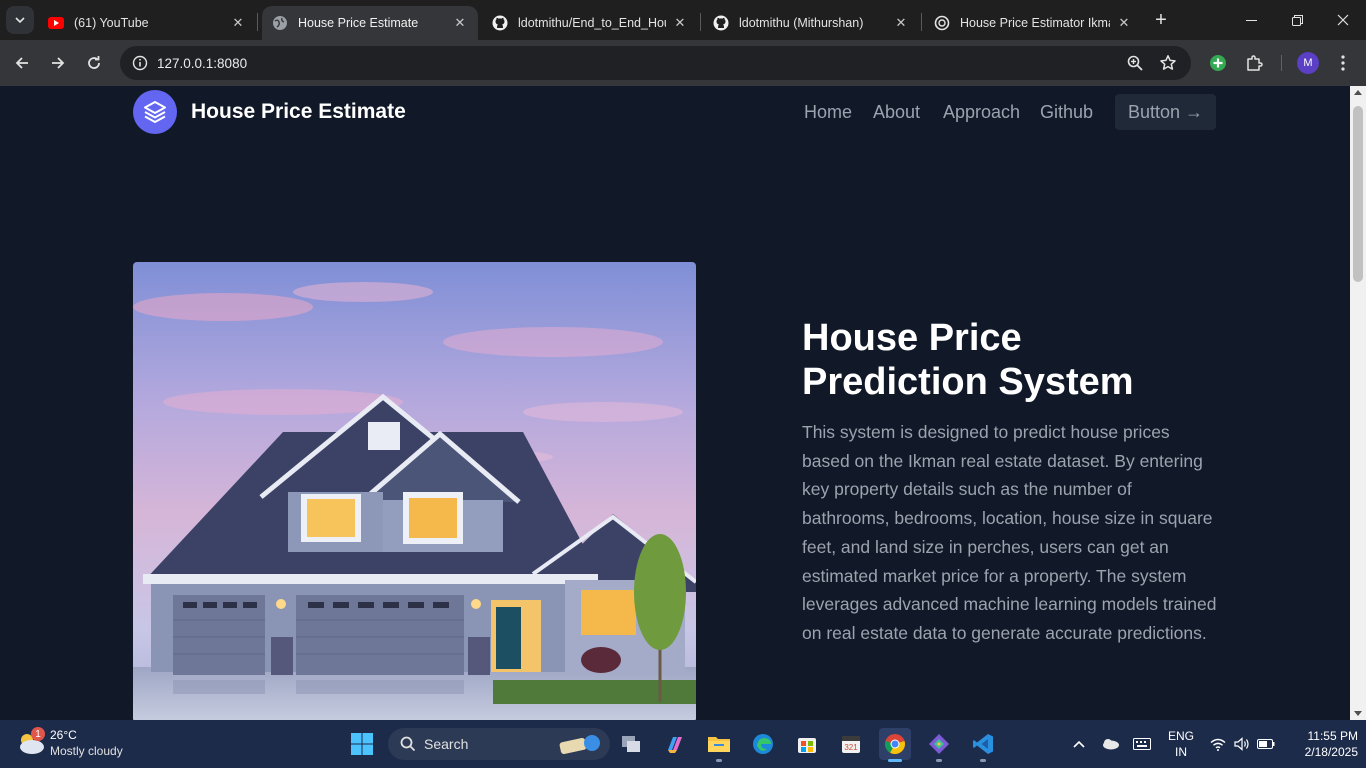 Image resolution: width=1366 pixels, height=768 pixels. Describe the element at coordinates (631, 744) in the screenshot. I see `task-view-icon` at that location.